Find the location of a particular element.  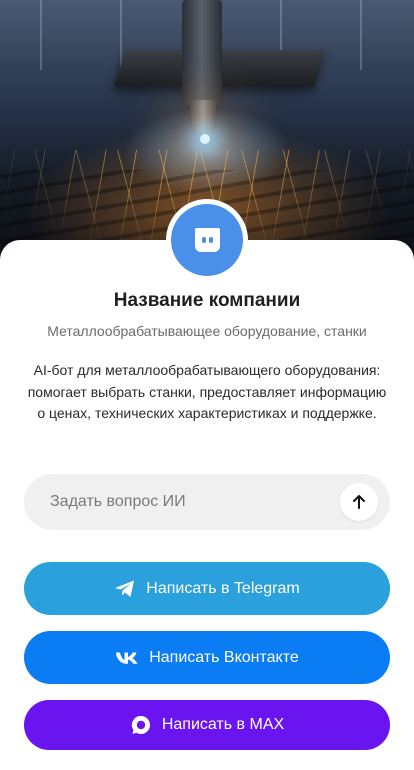

avatar is located at coordinates (207, 240).